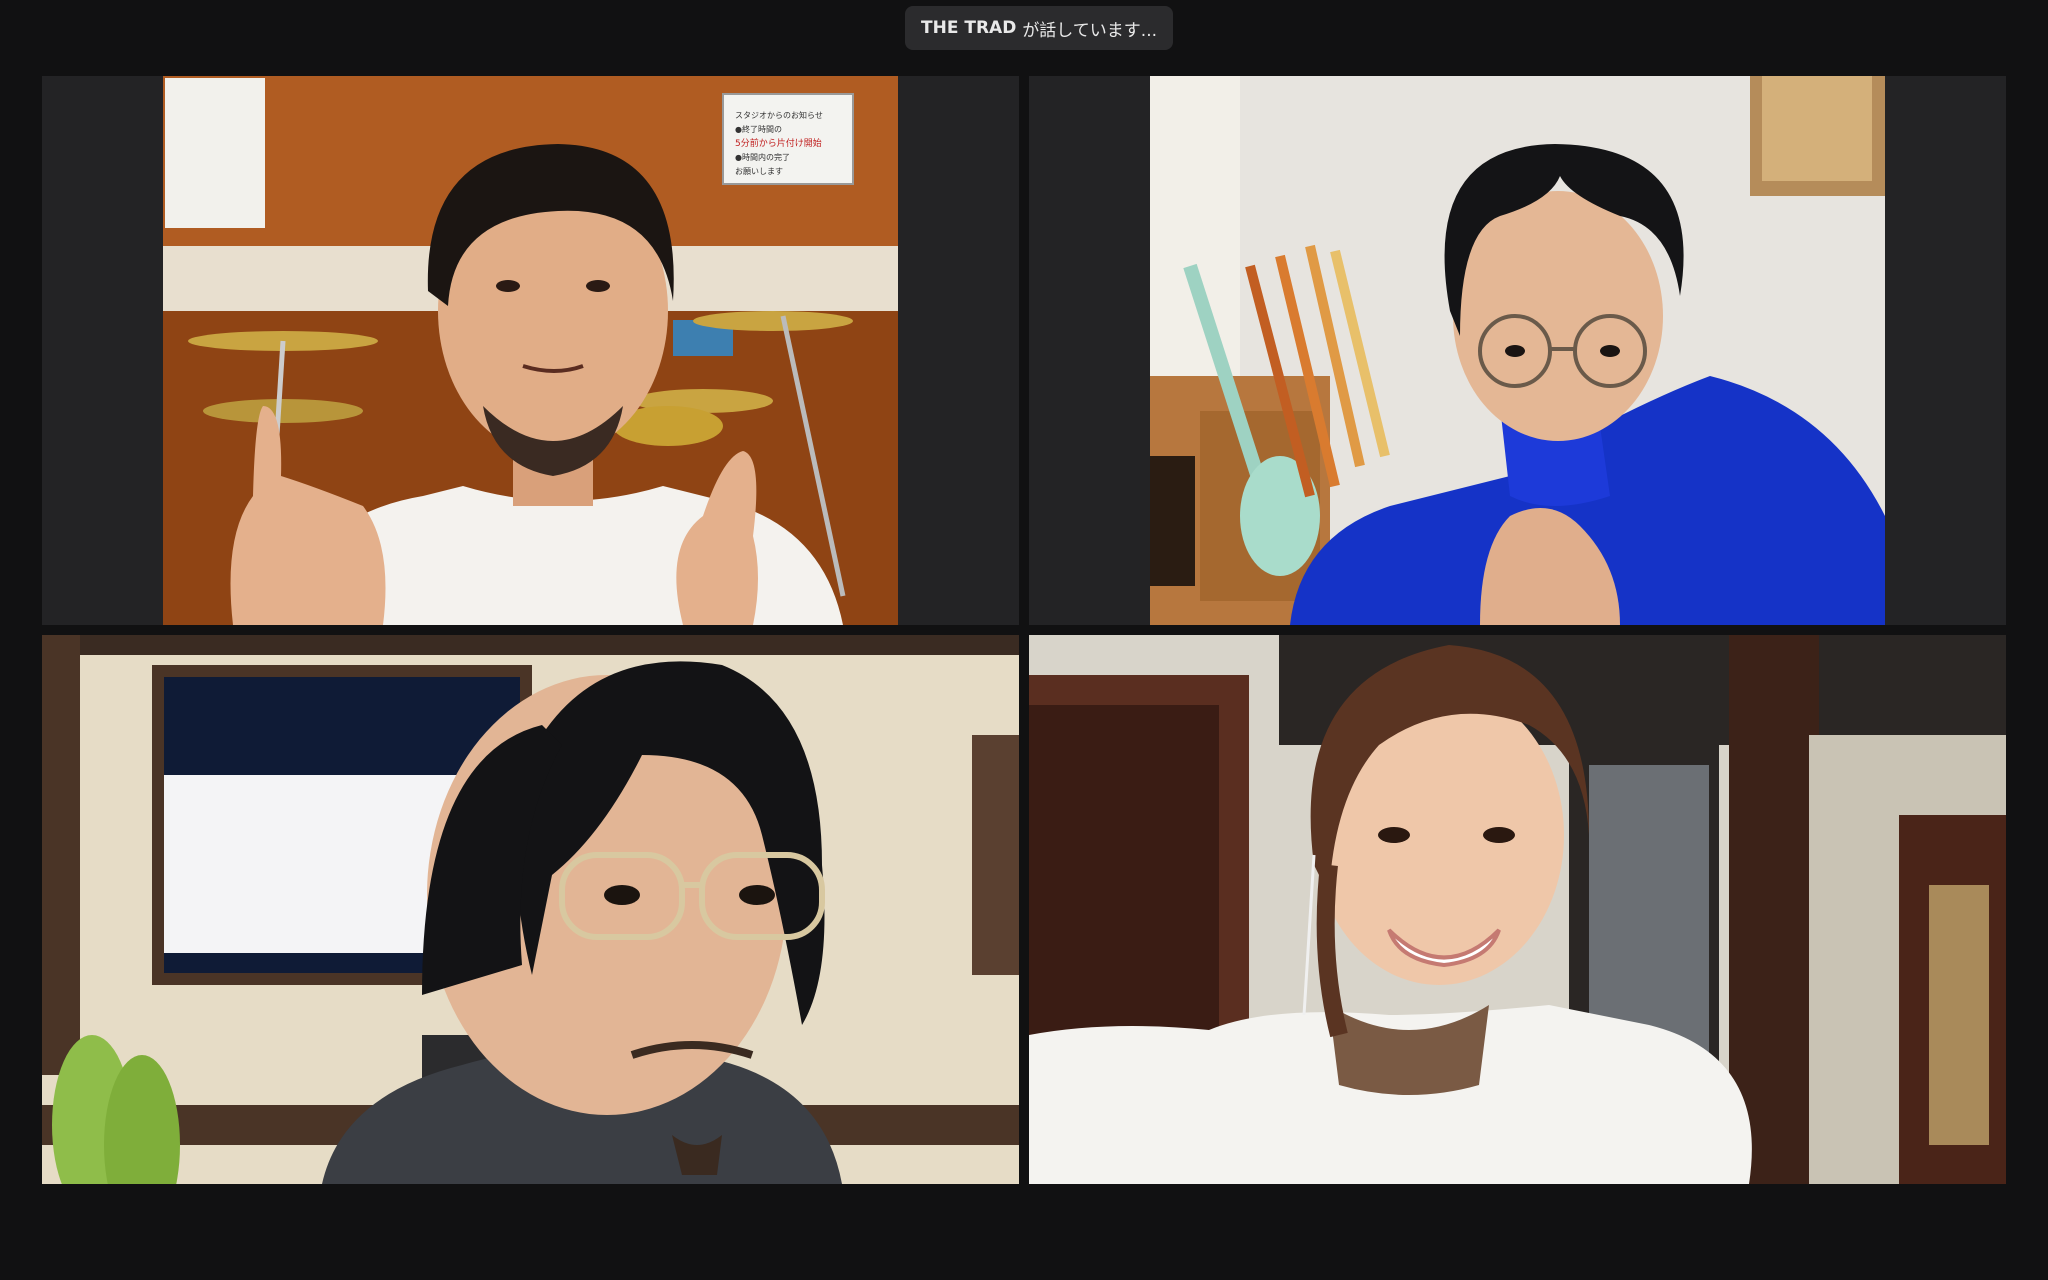  What do you see at coordinates (758, 129) in the screenshot?
I see `wall-notice-line2: ●終了時間の` at bounding box center [758, 129].